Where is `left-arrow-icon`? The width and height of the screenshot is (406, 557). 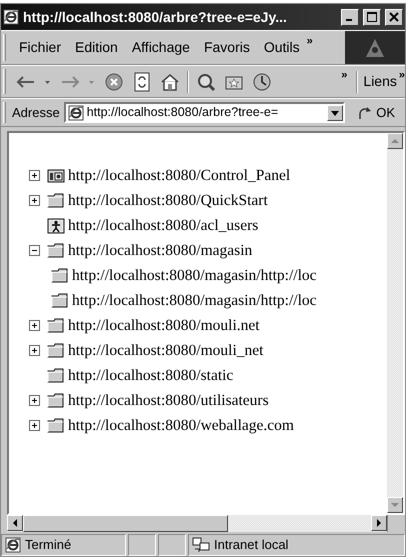 left-arrow-icon is located at coordinates (15, 523).